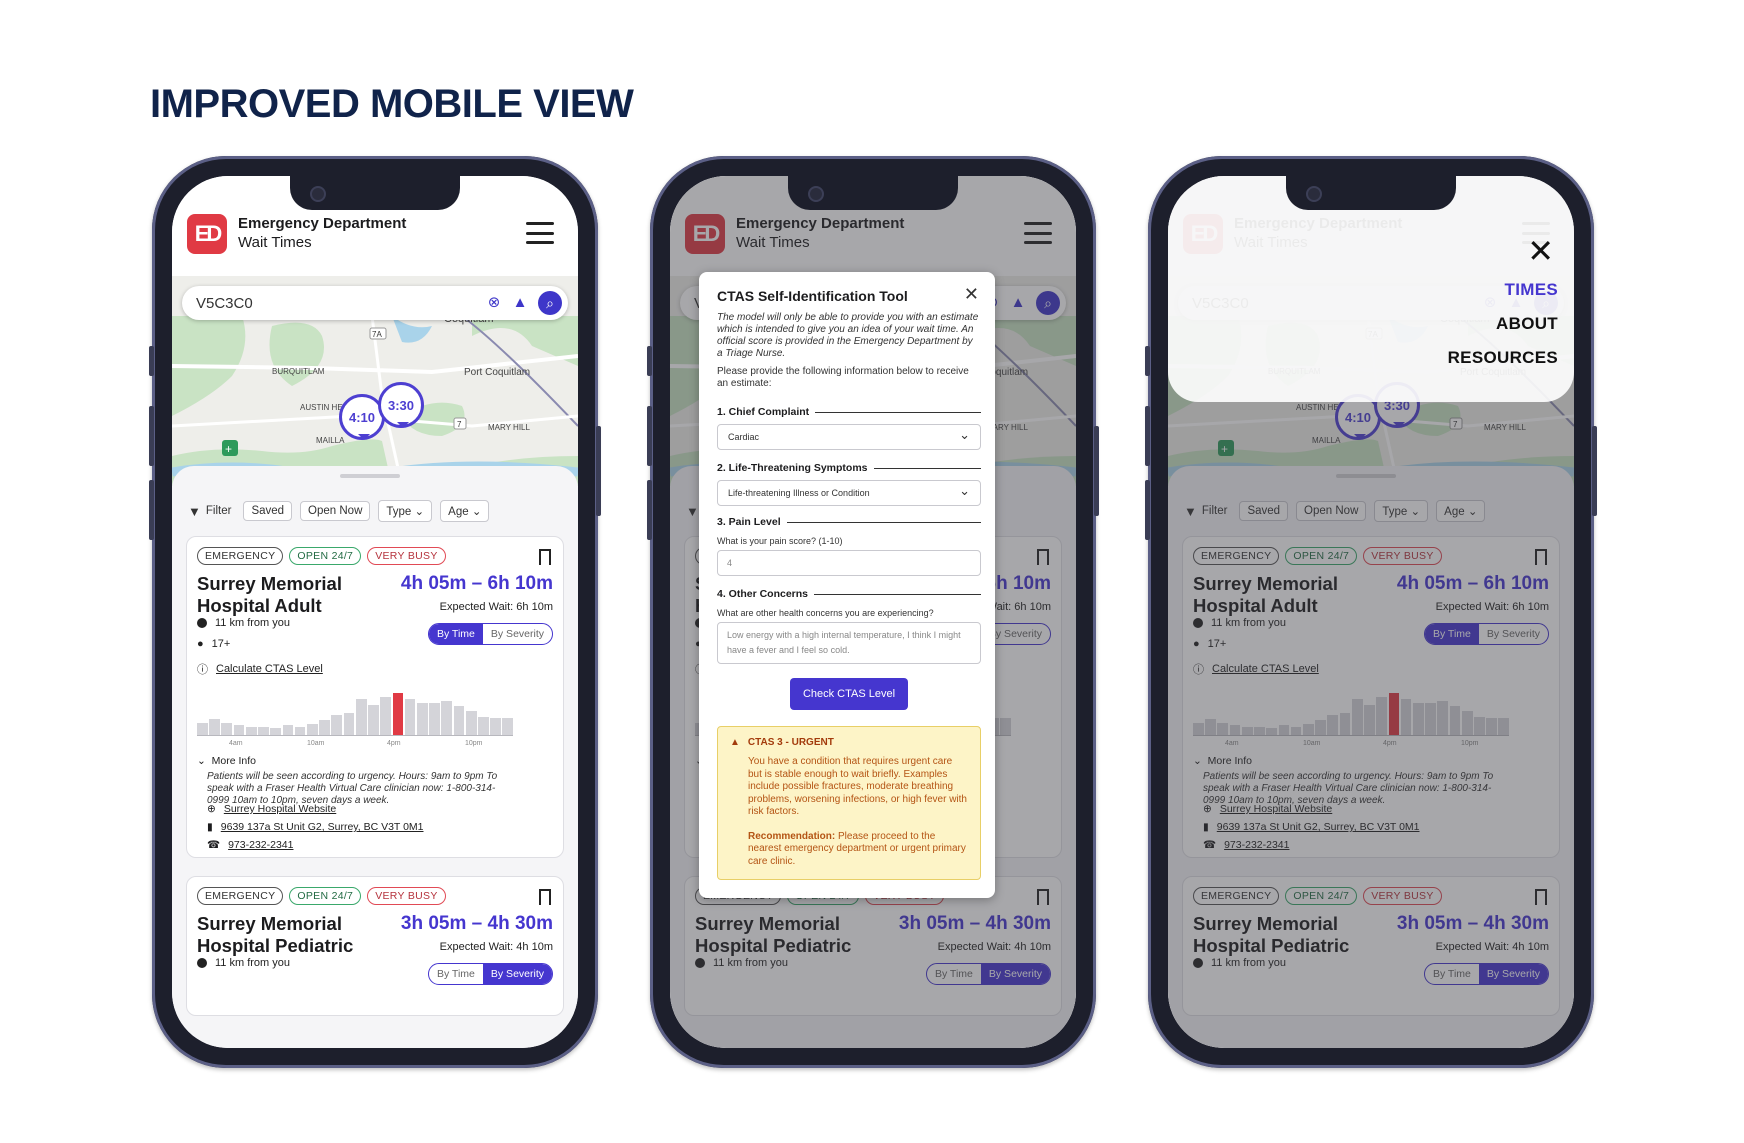  Describe the element at coordinates (370, 476) in the screenshot. I see `drag-handle` at that location.